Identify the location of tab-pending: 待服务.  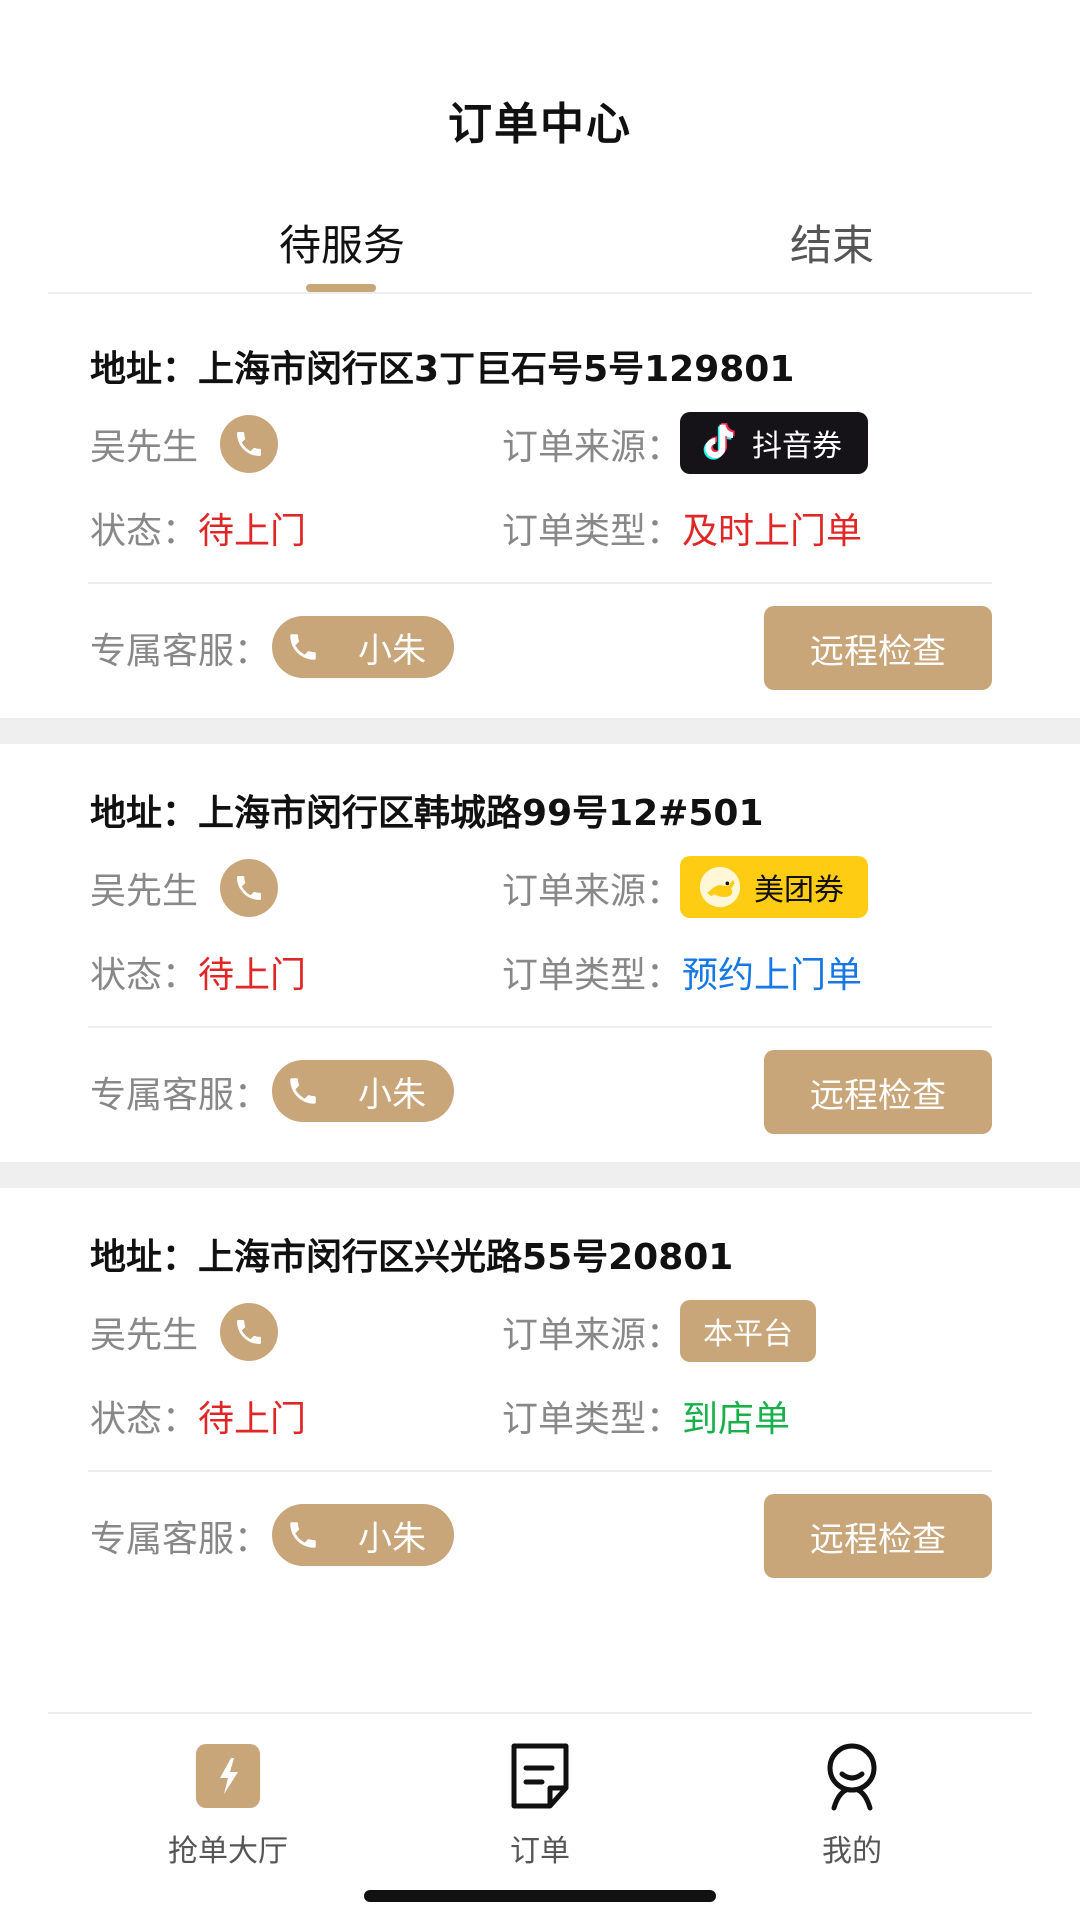
(342, 242).